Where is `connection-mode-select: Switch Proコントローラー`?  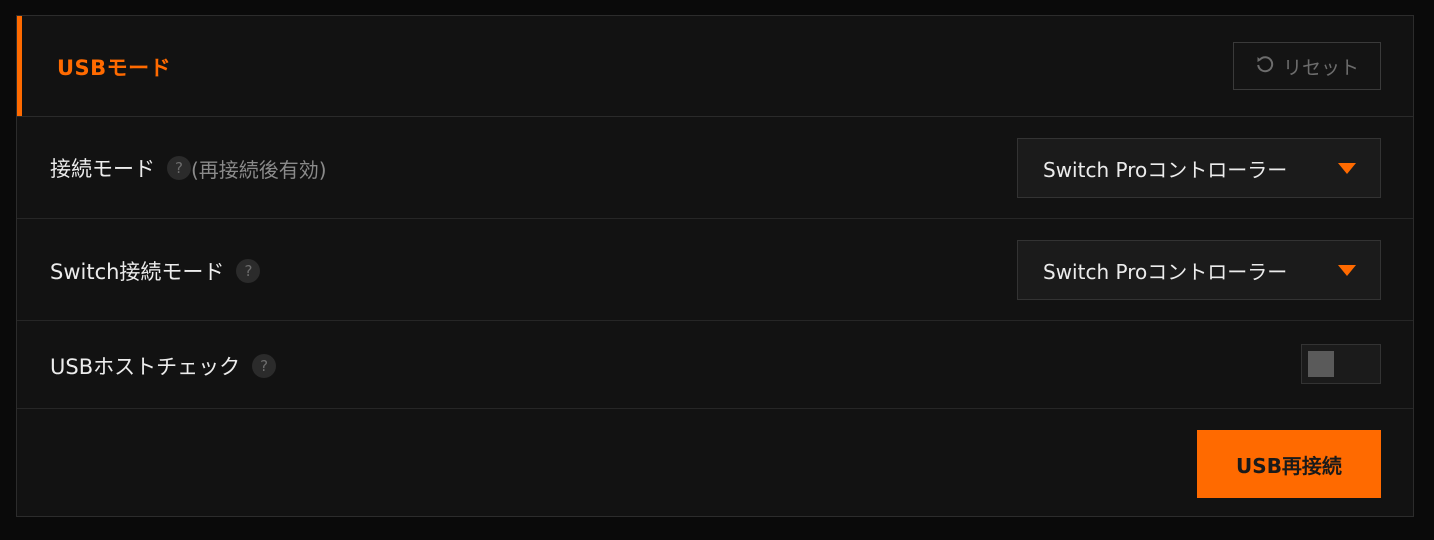 connection-mode-select: Switch Proコントローラー is located at coordinates (1199, 168).